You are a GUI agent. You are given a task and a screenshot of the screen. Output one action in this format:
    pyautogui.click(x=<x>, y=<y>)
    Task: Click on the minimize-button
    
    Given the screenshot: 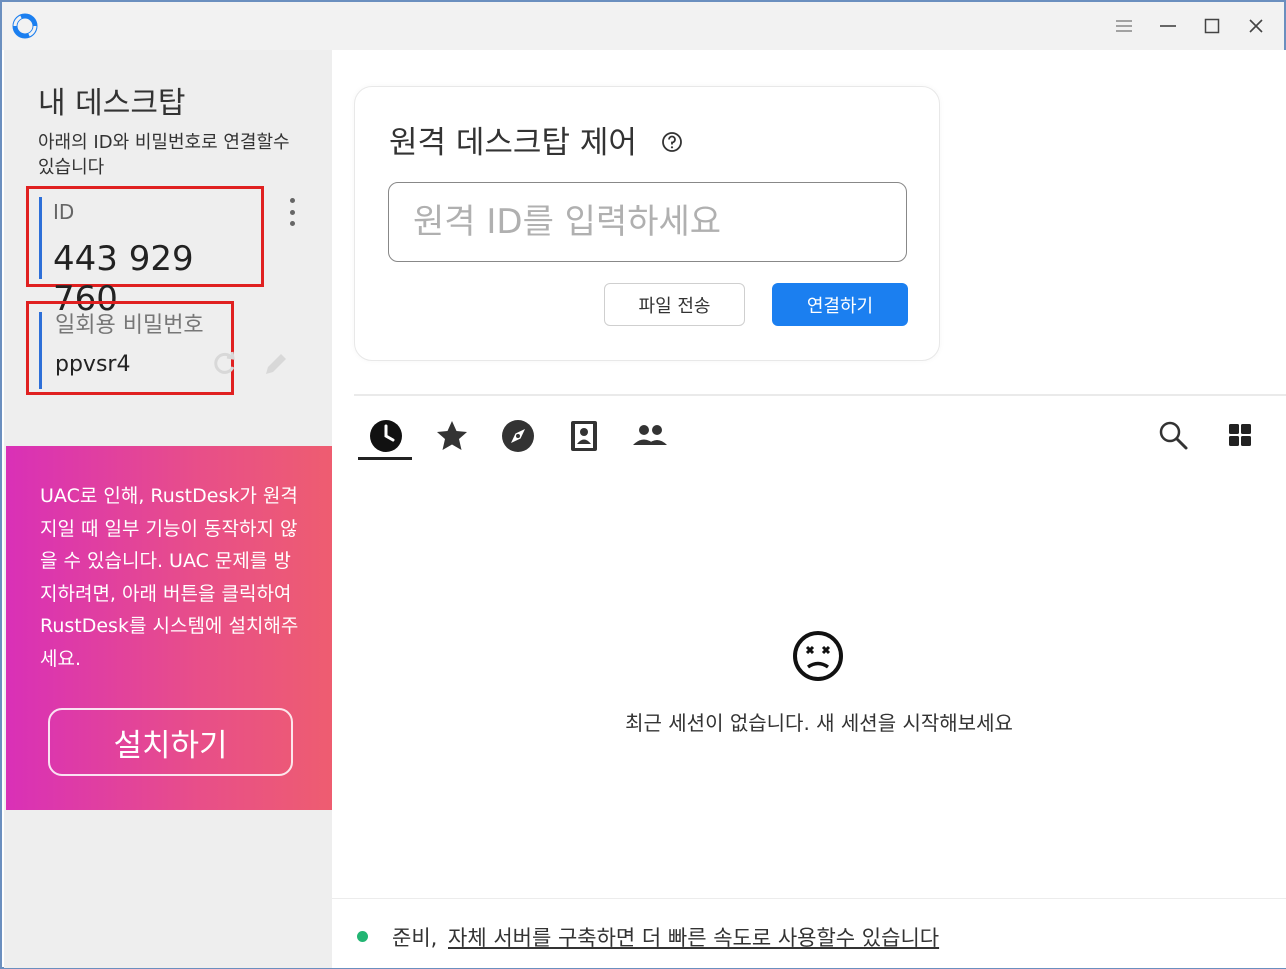 What is the action you would take?
    pyautogui.click(x=1168, y=26)
    